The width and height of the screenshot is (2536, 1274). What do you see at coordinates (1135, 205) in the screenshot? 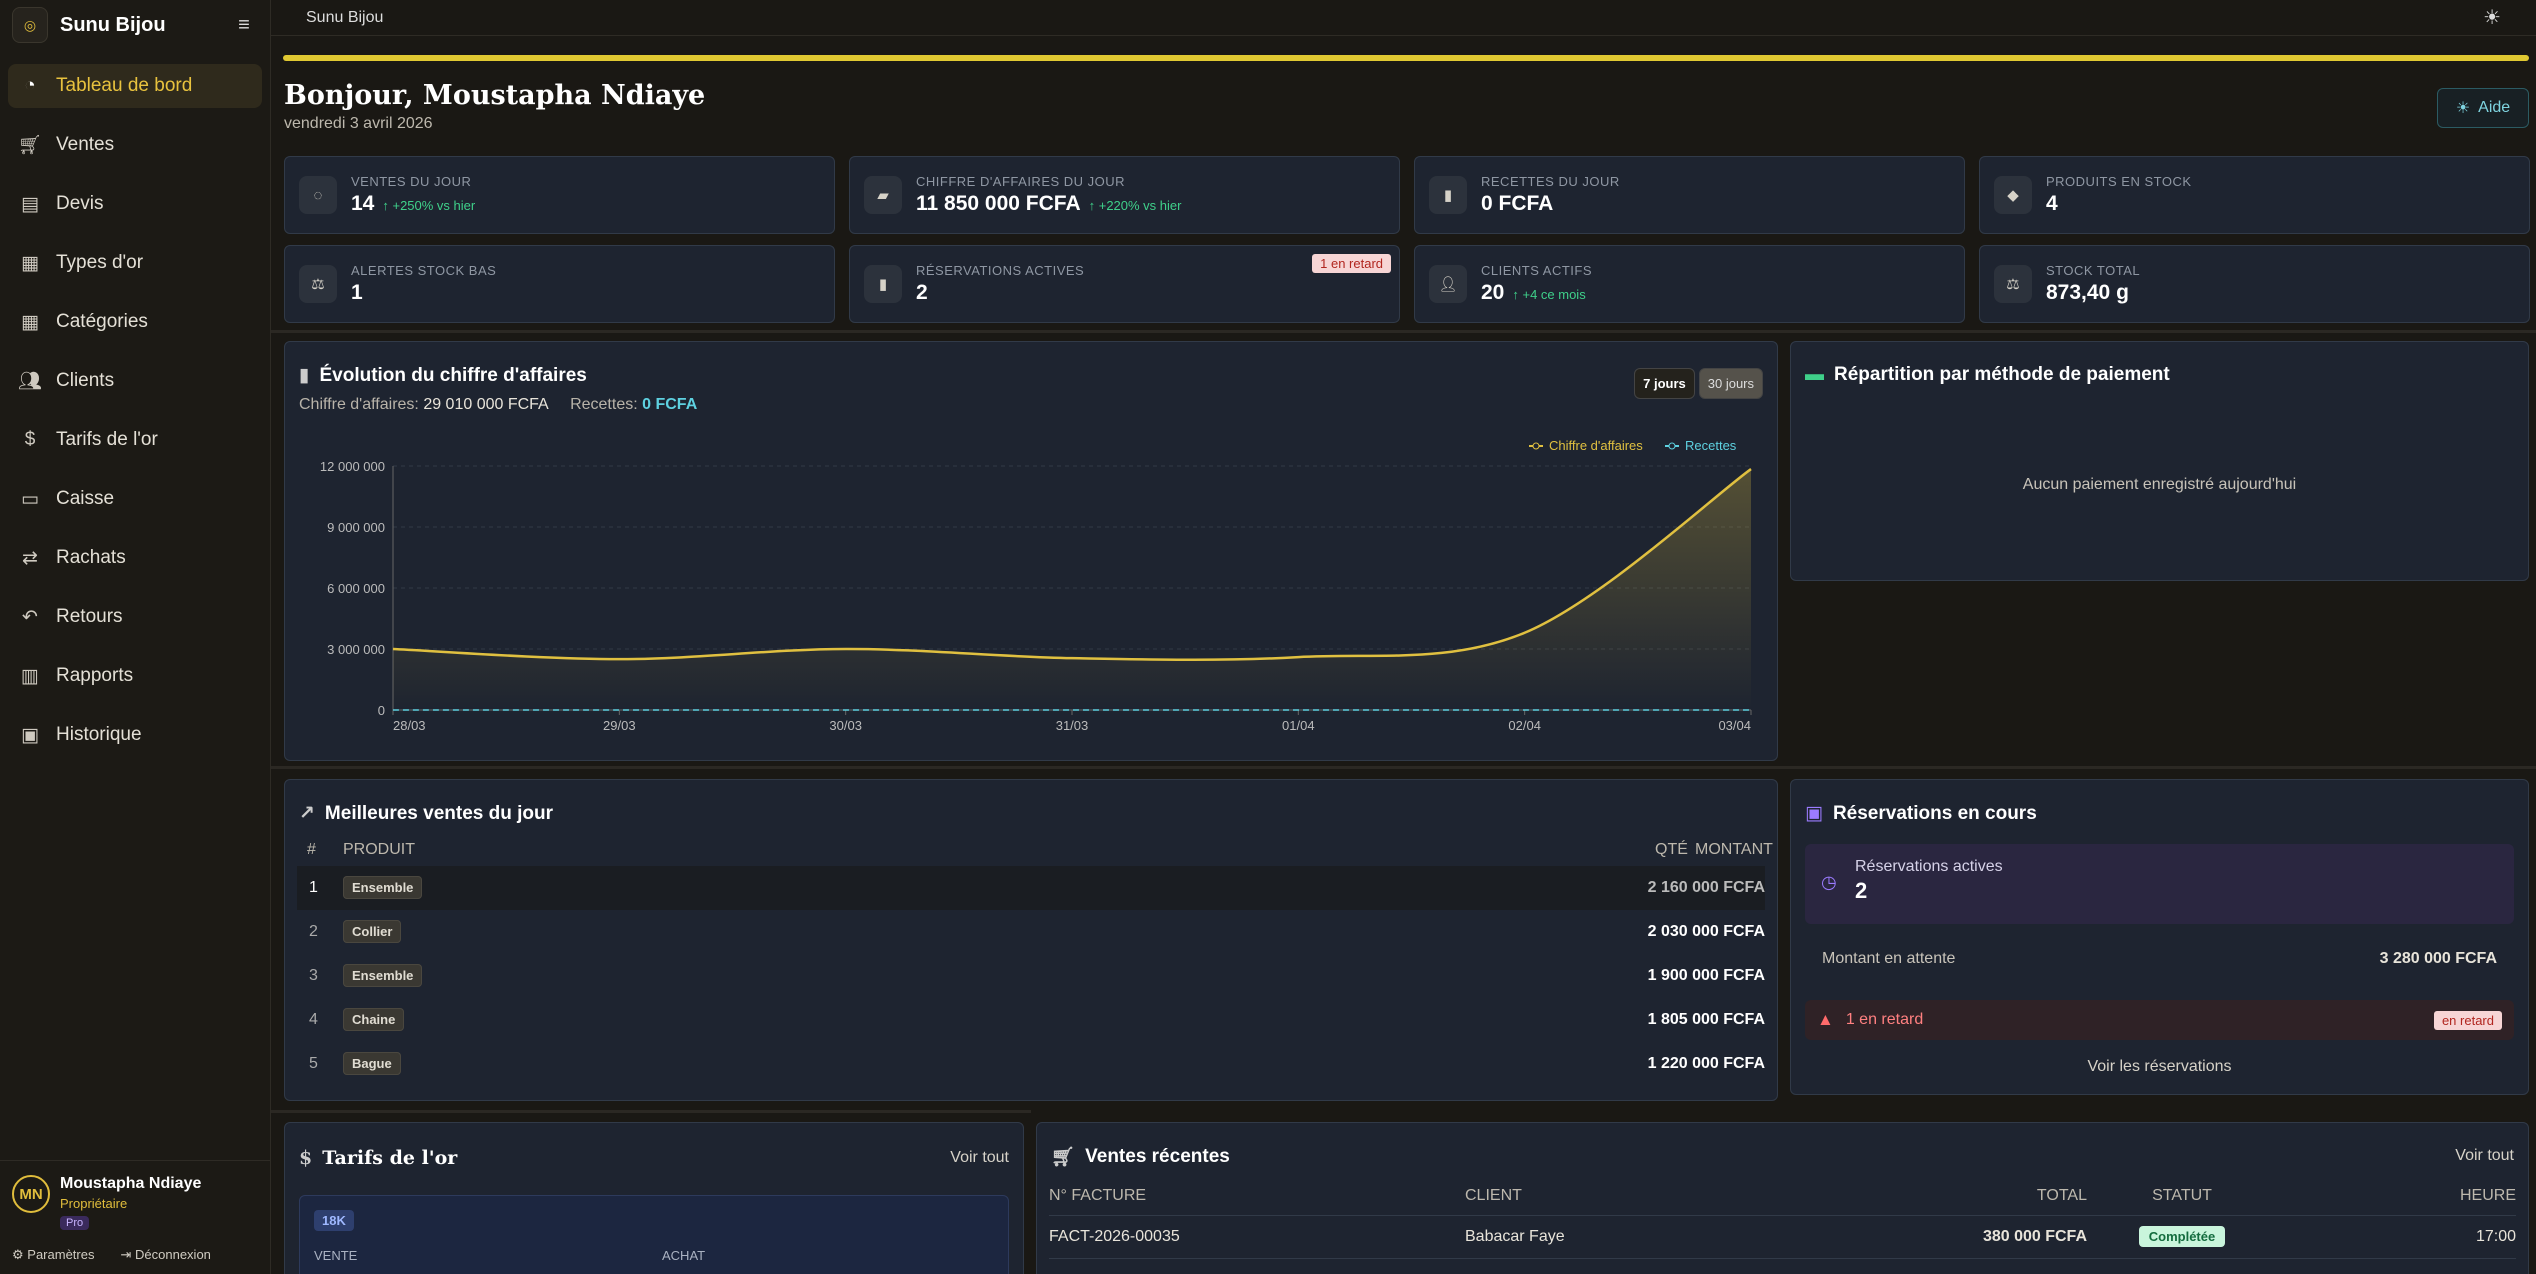
I see `stat-delta: ↑ +220% vs hier` at bounding box center [1135, 205].